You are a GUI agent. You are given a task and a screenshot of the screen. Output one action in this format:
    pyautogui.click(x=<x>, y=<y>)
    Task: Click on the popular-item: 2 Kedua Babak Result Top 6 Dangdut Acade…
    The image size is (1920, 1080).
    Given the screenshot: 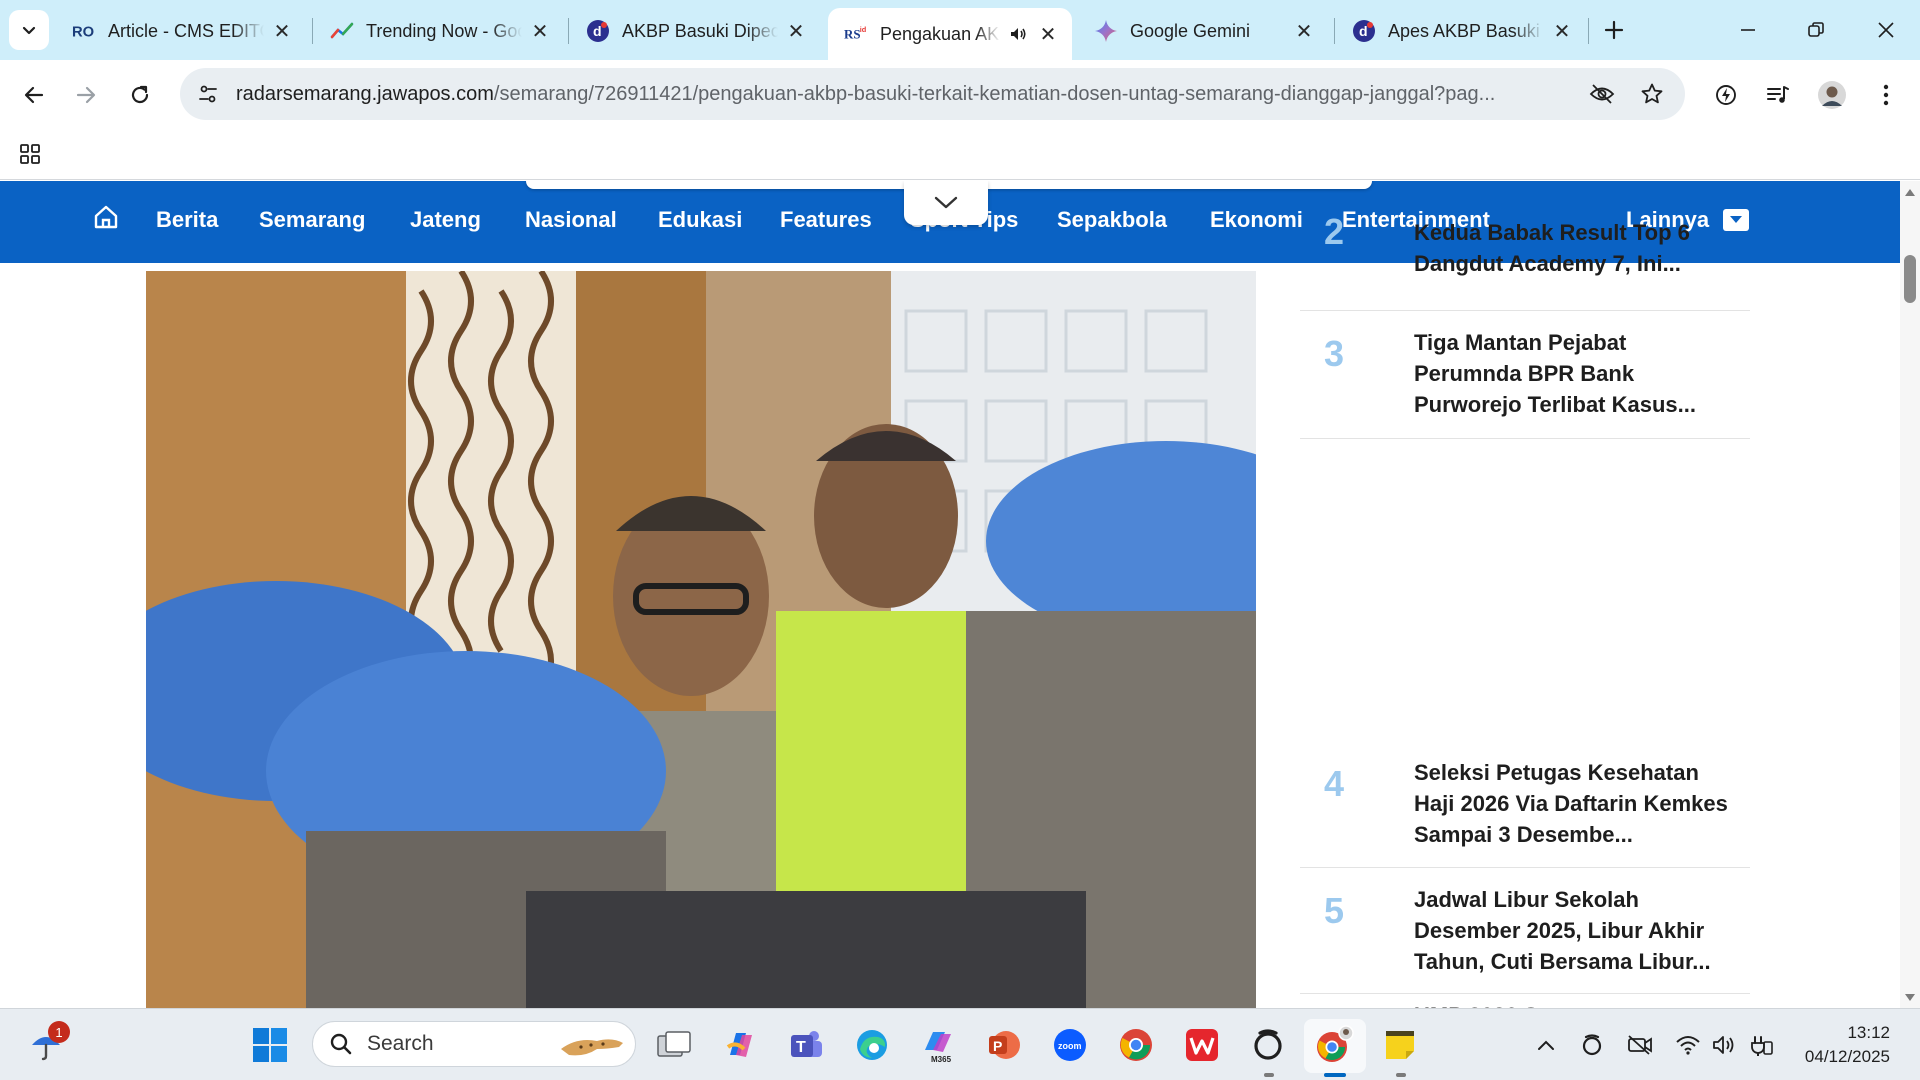 What is the action you would take?
    pyautogui.click(x=1525, y=261)
    